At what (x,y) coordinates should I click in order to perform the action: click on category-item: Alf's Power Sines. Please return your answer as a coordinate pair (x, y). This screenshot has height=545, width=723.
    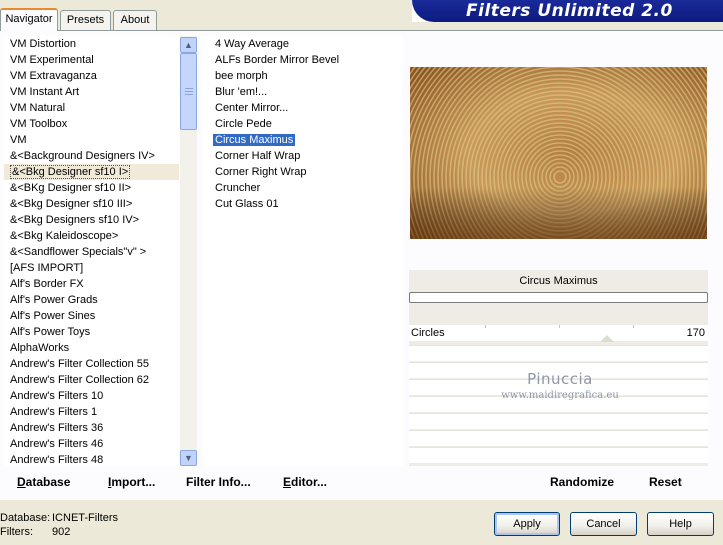
    Looking at the image, I should click on (91, 316).